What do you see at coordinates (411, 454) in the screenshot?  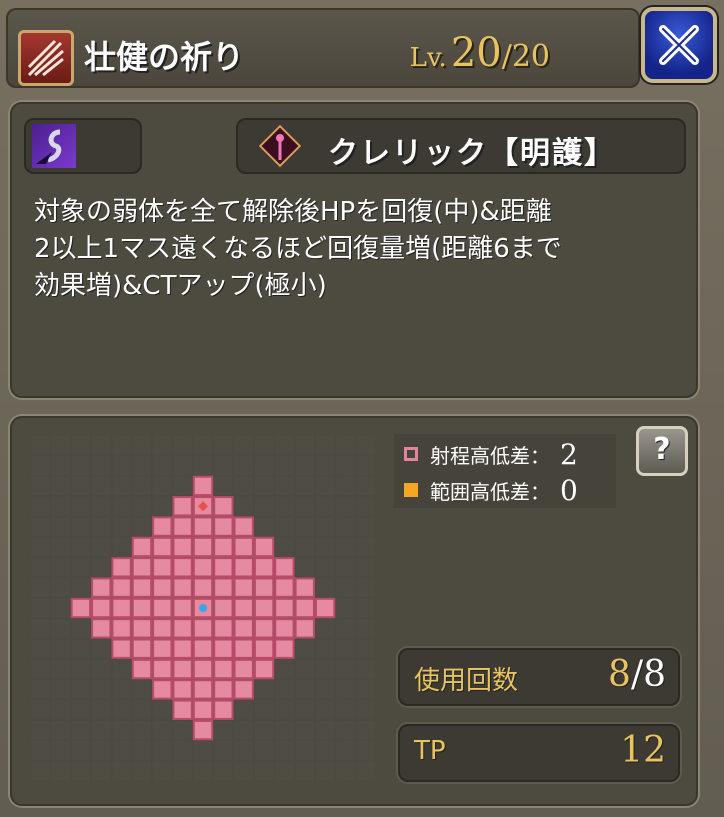 I see `legend-range-swatch` at bounding box center [411, 454].